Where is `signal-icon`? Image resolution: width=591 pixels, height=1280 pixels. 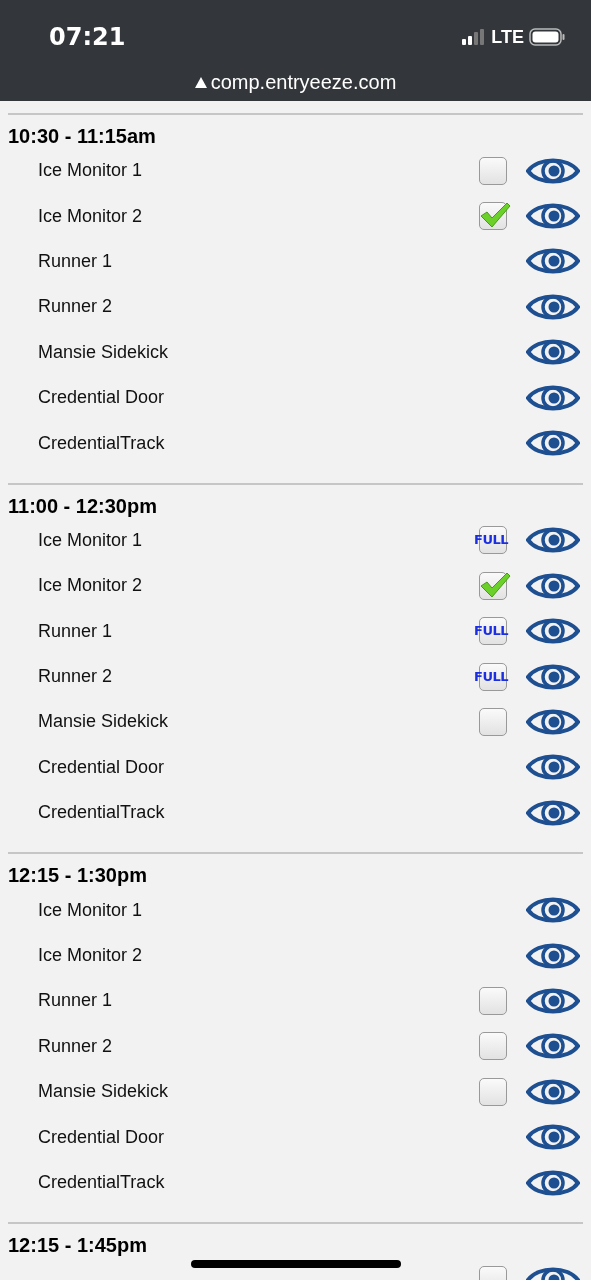 signal-icon is located at coordinates (474, 37).